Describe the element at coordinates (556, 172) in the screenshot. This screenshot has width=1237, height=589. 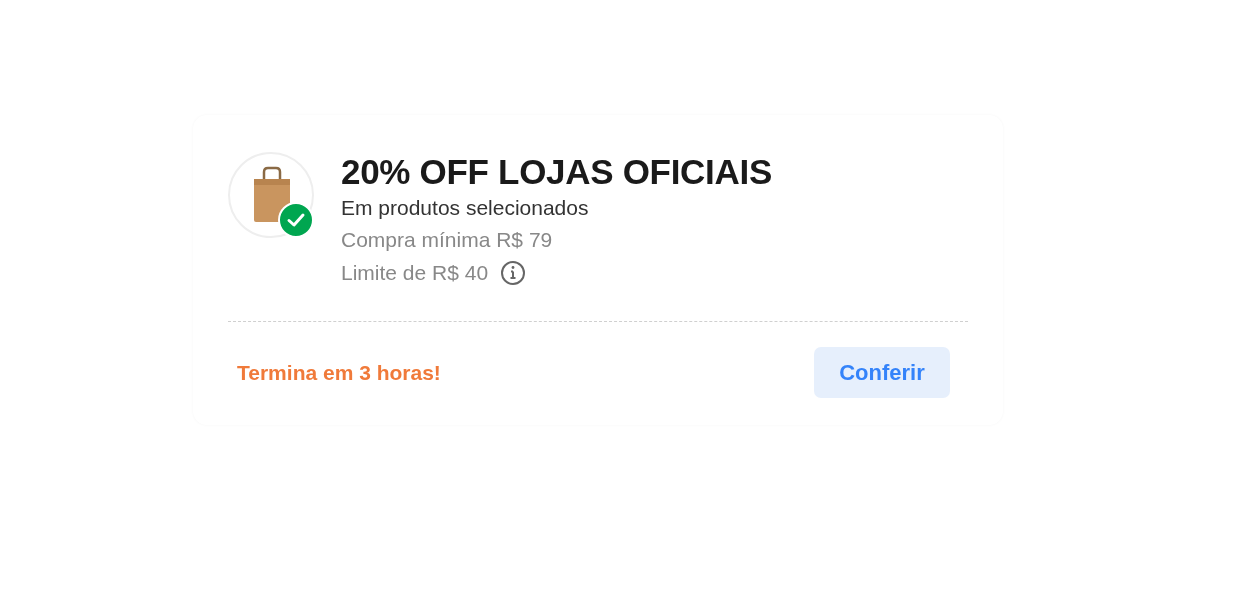
I see `coupon-title: 20% OFF LOJAS OFICIAIS` at that location.